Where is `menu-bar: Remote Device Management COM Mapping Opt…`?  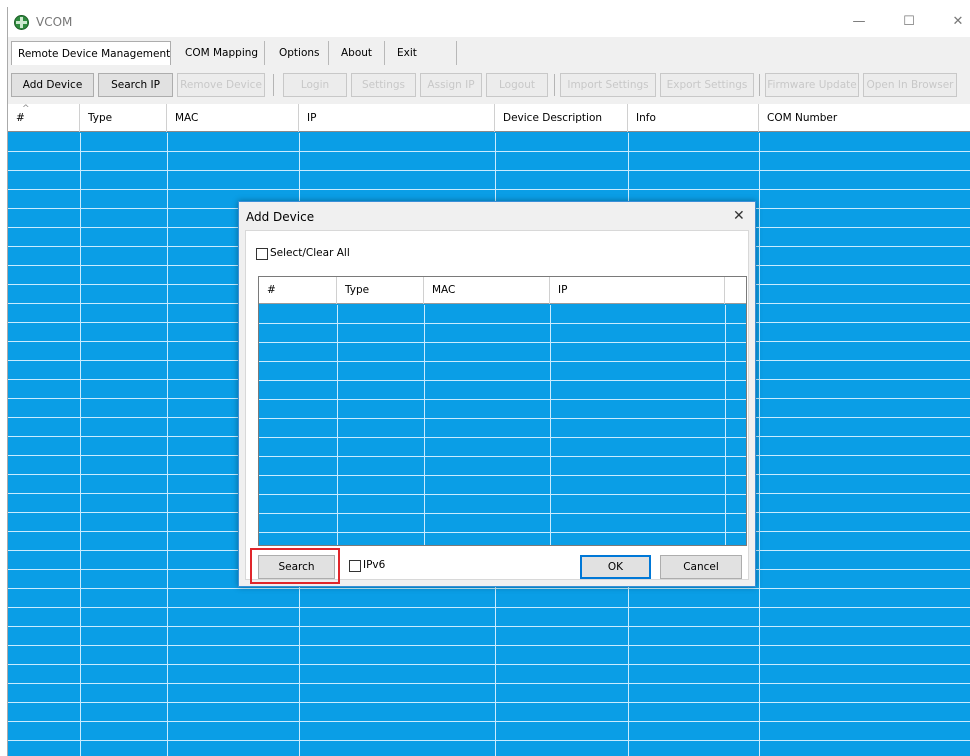 menu-bar: Remote Device Management COM Mapping Opt… is located at coordinates (489, 54).